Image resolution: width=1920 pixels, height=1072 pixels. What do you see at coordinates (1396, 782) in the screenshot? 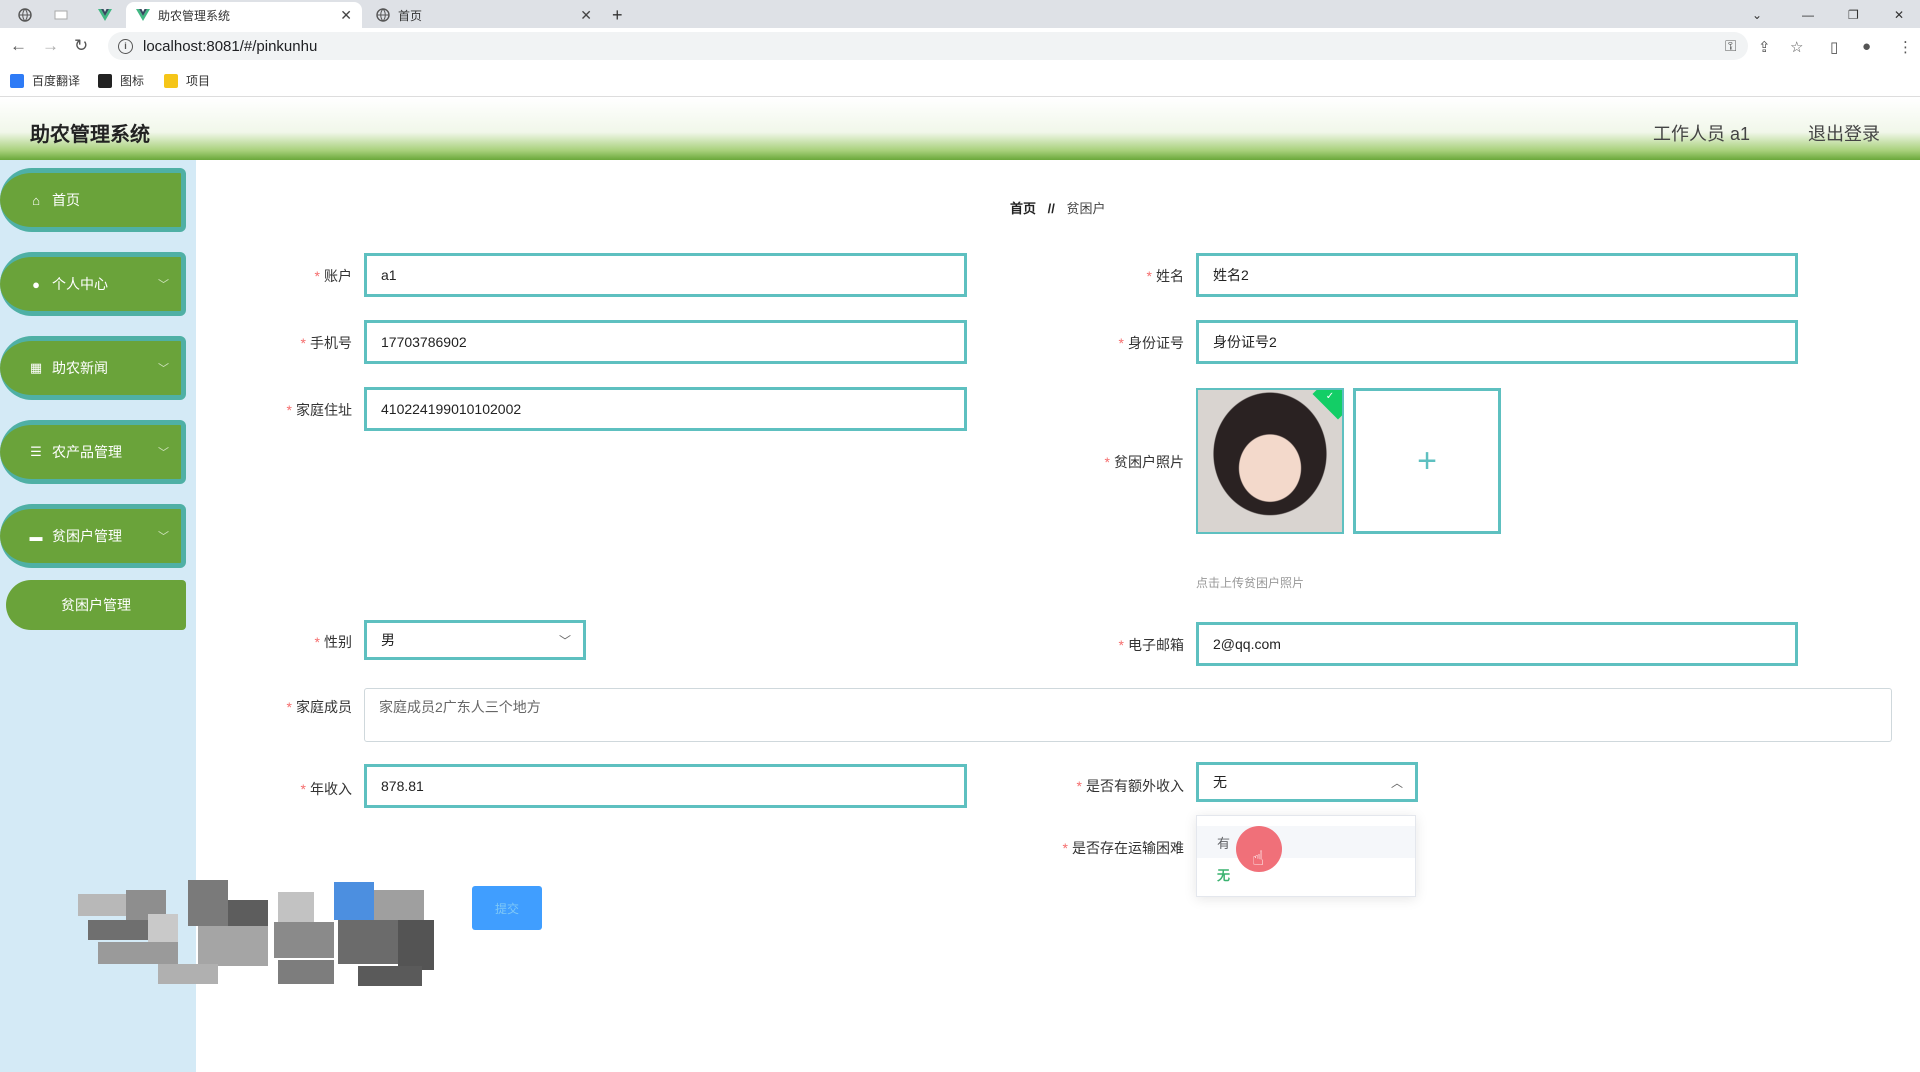
I see `chevron-up-icon: ︿` at bounding box center [1396, 782].